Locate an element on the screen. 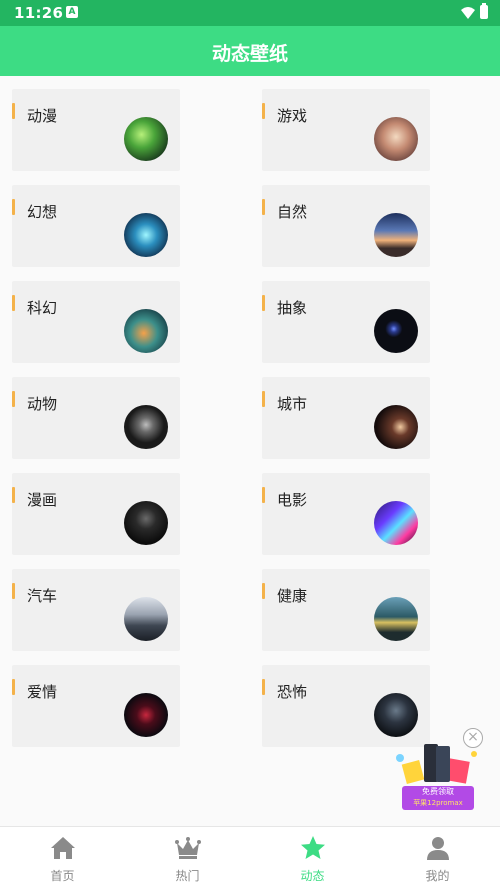 This screenshot has width=500, height=889. category-card-nature: 自然 is located at coordinates (346, 226).